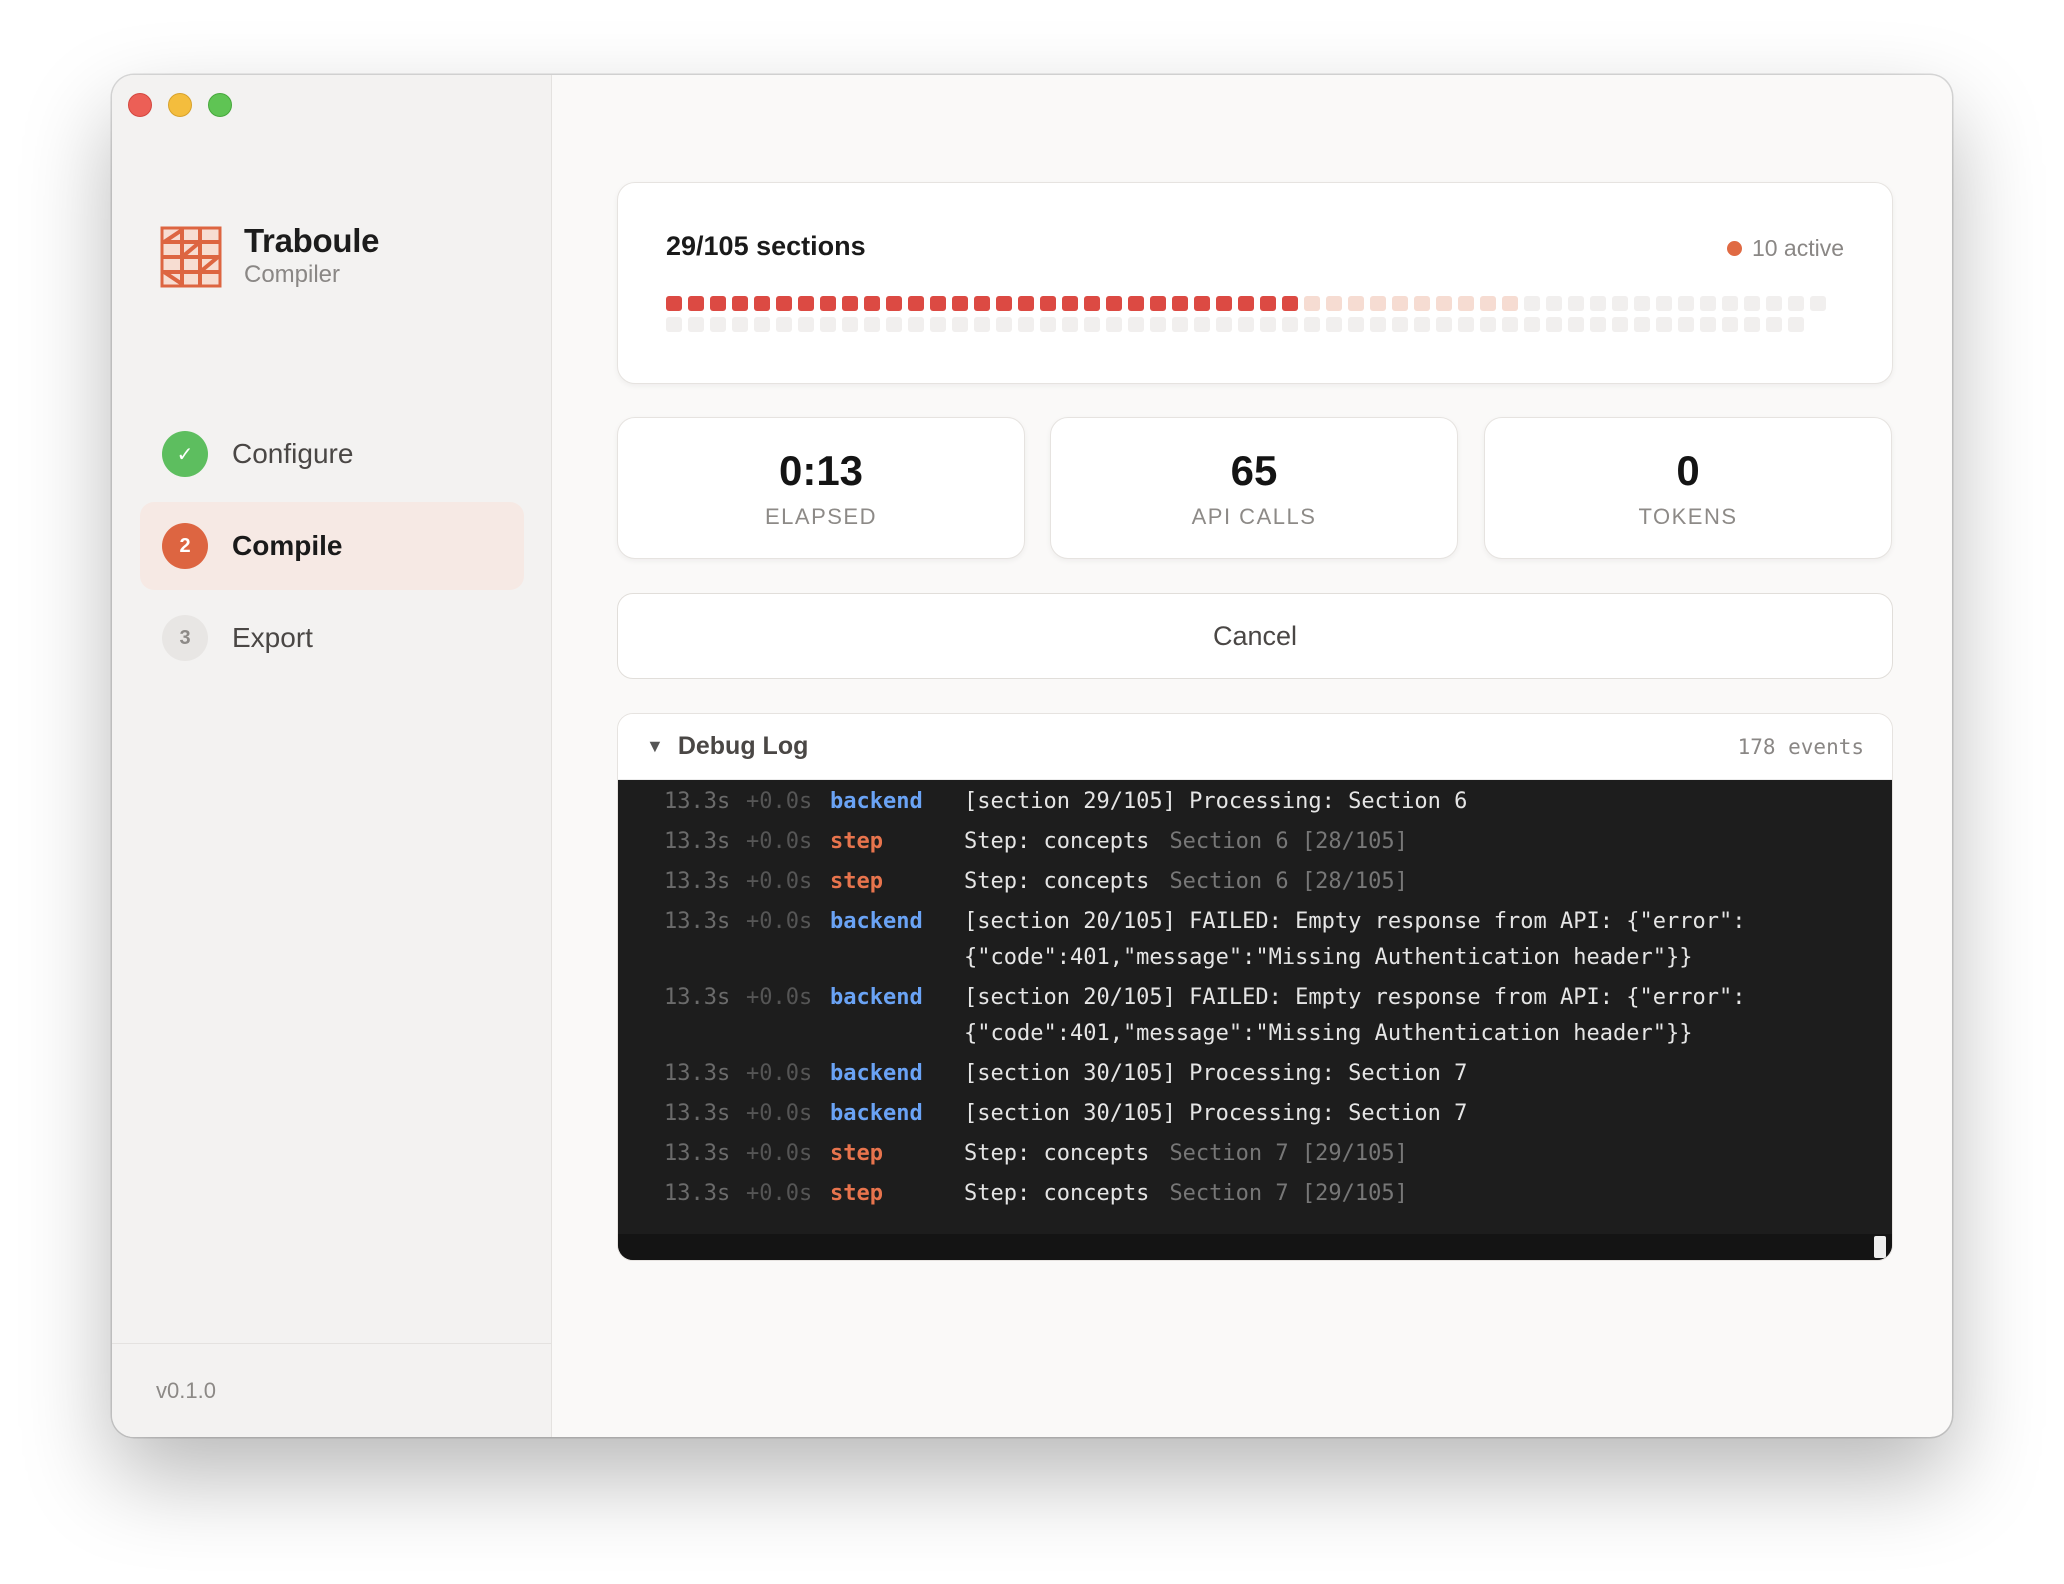  Describe the element at coordinates (185, 454) in the screenshot. I see `check-icon: ✓` at that location.